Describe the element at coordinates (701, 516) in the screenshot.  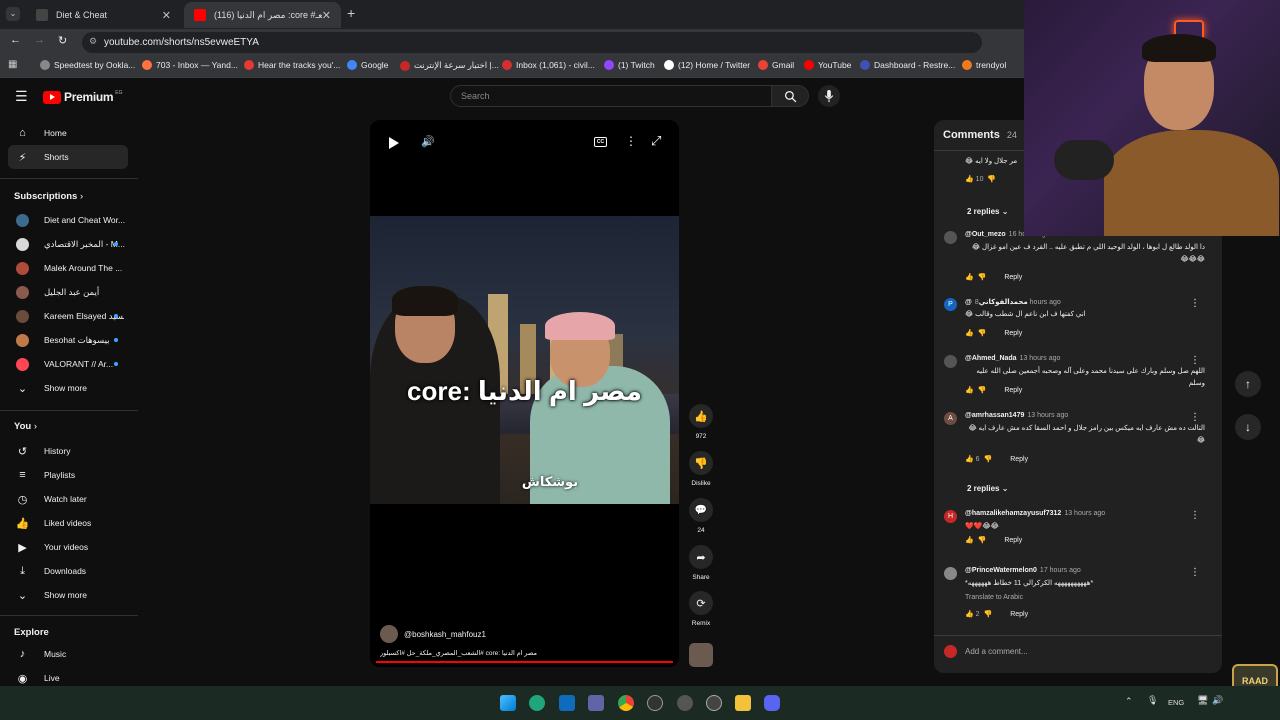
I see `comments-button: 💬 24` at that location.